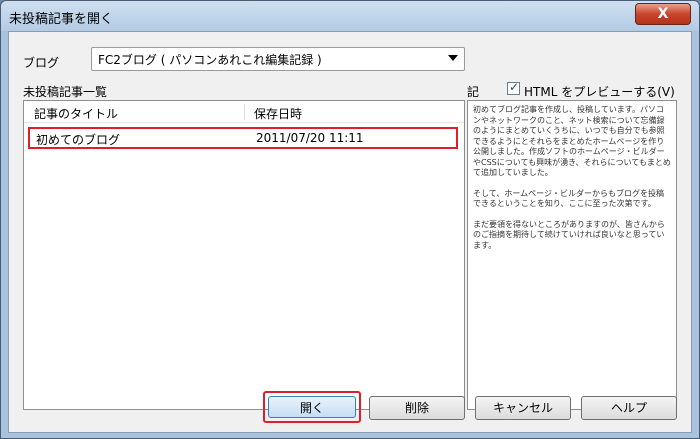 The width and height of the screenshot is (700, 439). What do you see at coordinates (41, 63) in the screenshot?
I see `blog-label: ブログ` at bounding box center [41, 63].